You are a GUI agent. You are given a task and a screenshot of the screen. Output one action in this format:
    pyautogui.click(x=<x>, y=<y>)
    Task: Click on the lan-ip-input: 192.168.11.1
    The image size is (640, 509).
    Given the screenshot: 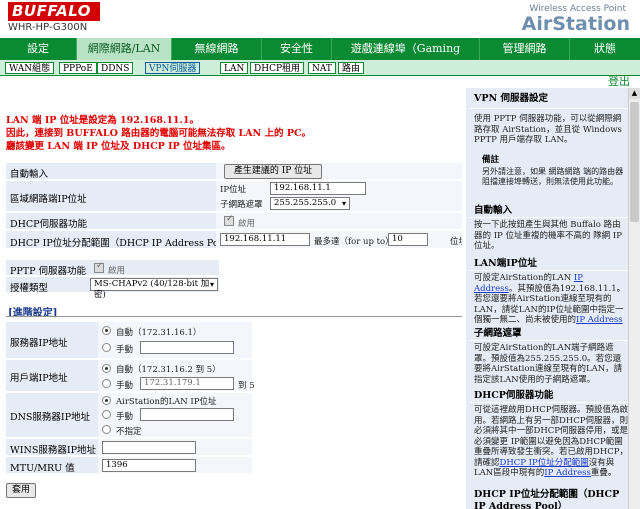 What is the action you would take?
    pyautogui.click(x=318, y=188)
    